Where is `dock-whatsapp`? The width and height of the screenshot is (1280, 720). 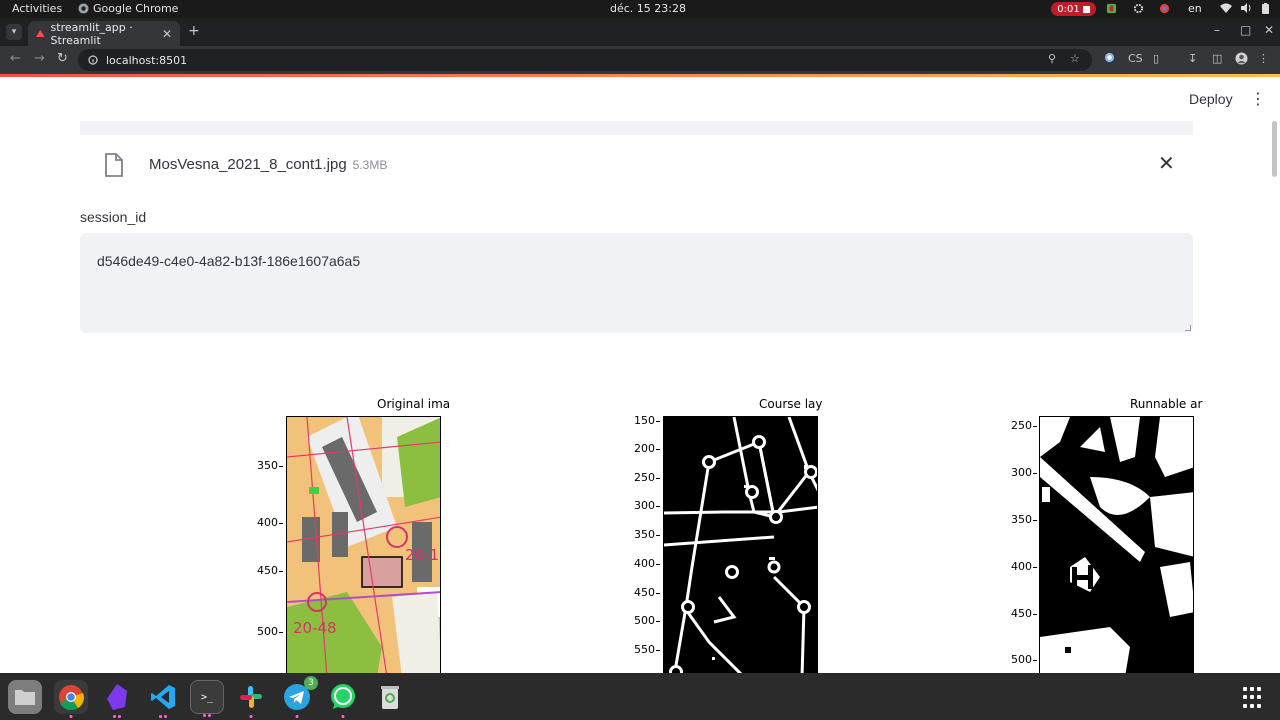
dock-whatsapp is located at coordinates (343, 699).